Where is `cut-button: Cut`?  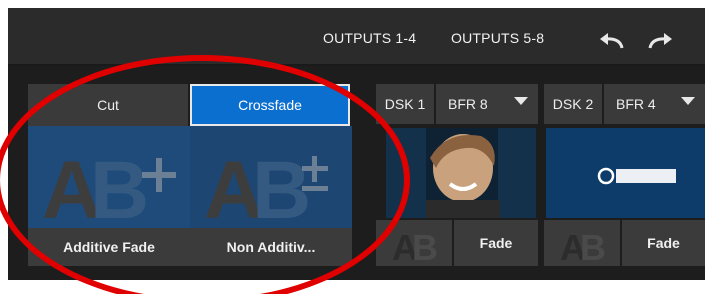
cut-button: Cut is located at coordinates (108, 105).